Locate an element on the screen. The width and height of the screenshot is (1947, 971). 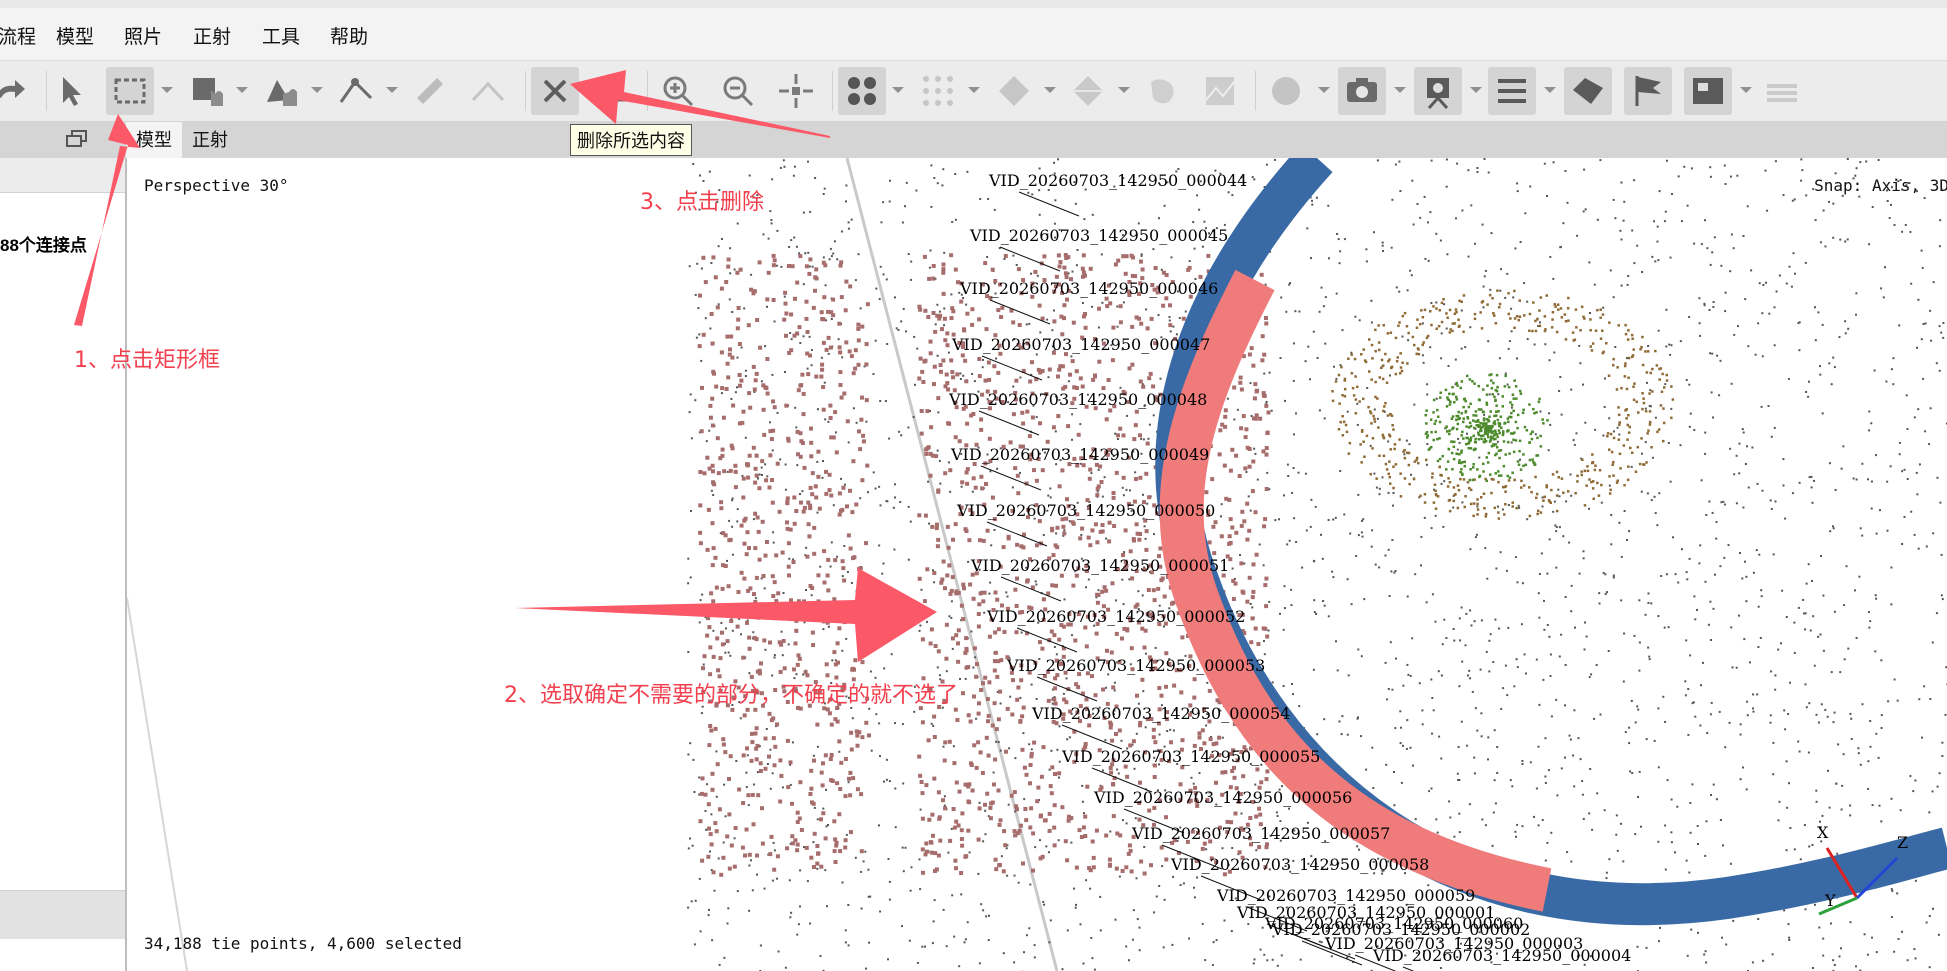
free-form-selection-icon is located at coordinates (208, 92).